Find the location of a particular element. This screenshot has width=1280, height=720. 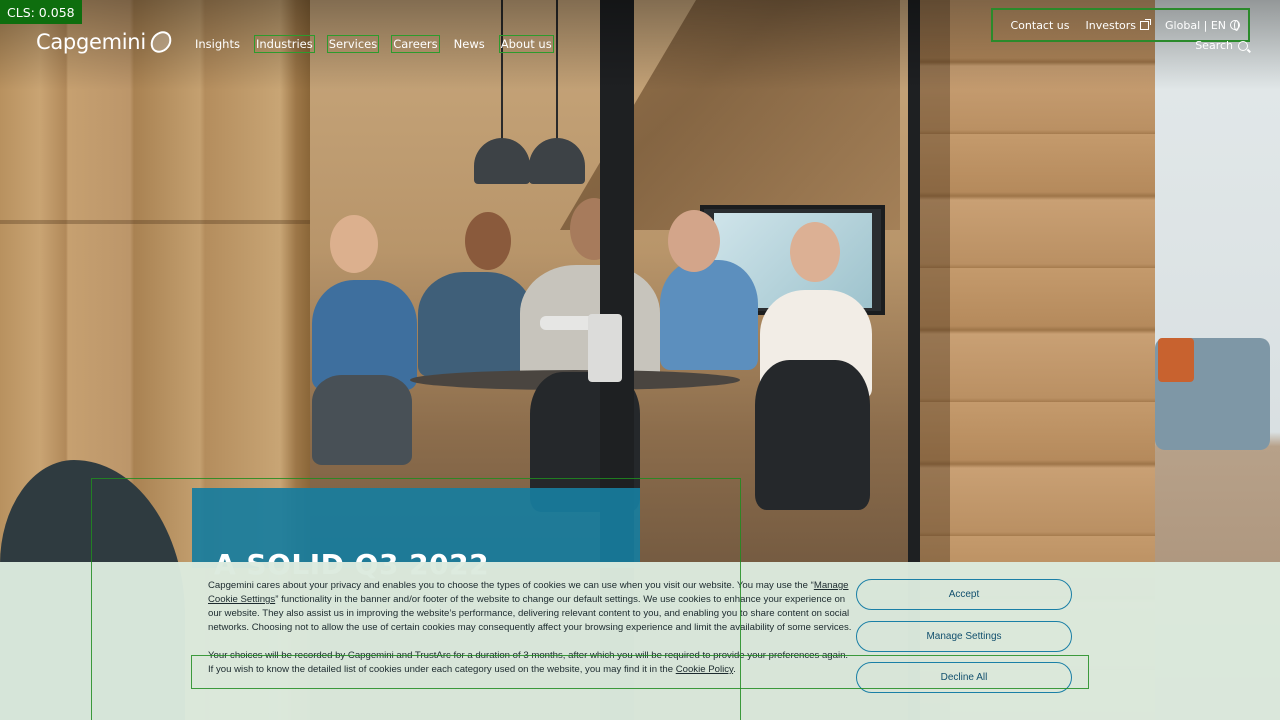

person-blue-shirt is located at coordinates (364, 335).